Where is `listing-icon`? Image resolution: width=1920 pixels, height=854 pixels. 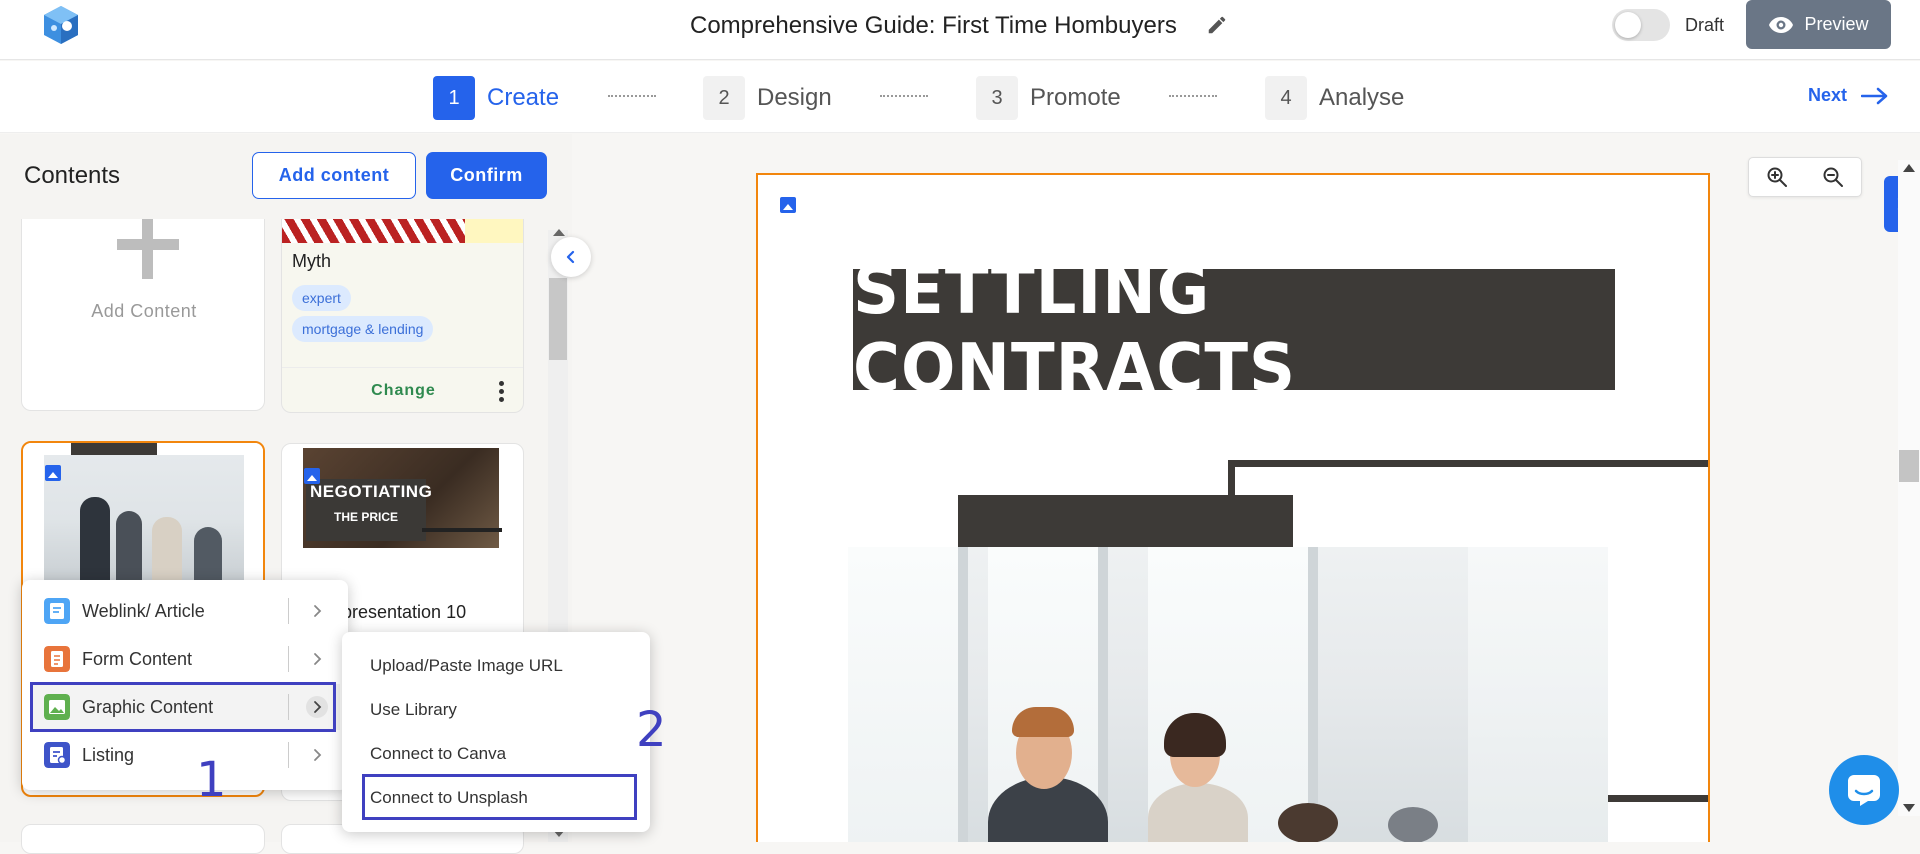
listing-icon is located at coordinates (57, 755).